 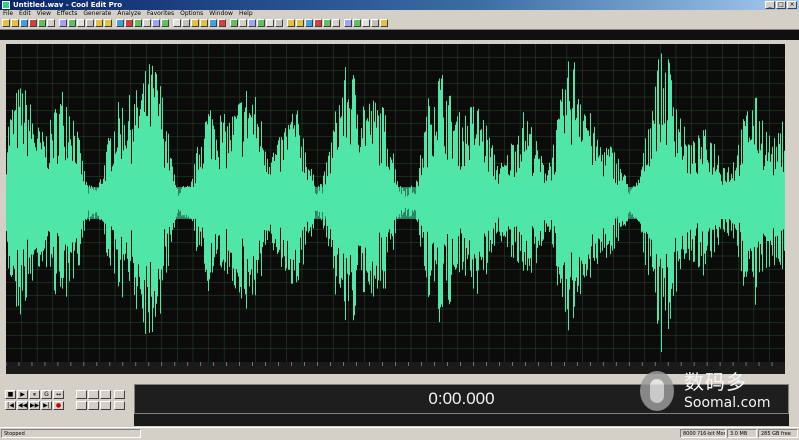 I want to click on menu-window: Window, so click(x=221, y=14).